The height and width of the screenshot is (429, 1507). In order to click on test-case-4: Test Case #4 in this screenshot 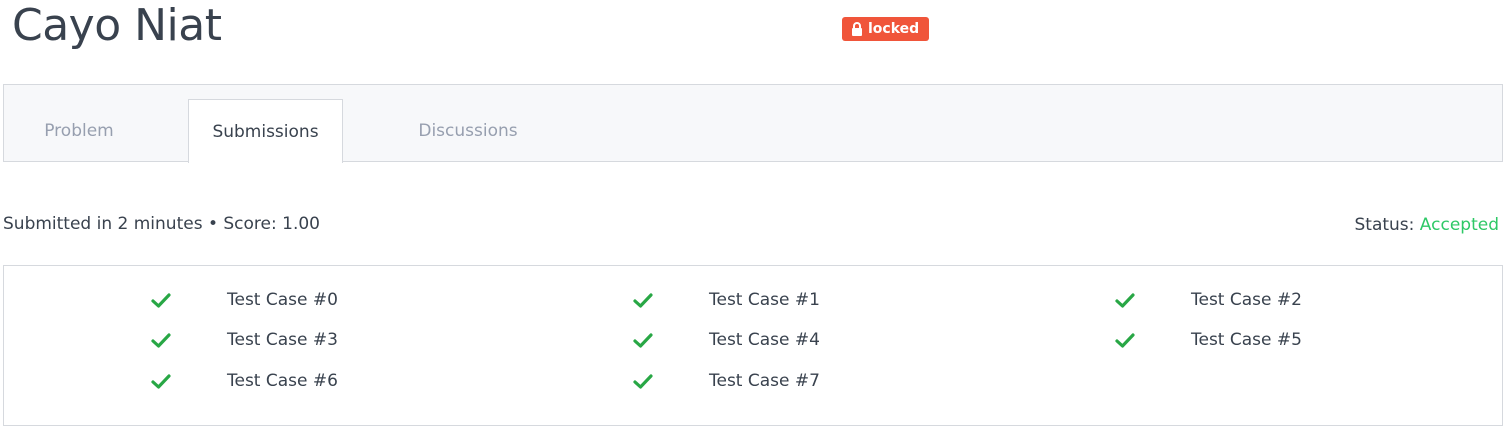, I will do `click(726, 340)`.